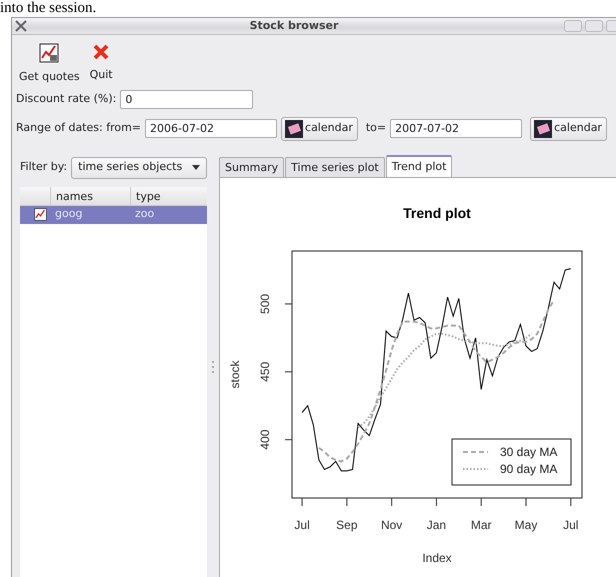  I want to click on tab: Summary, so click(251, 166).